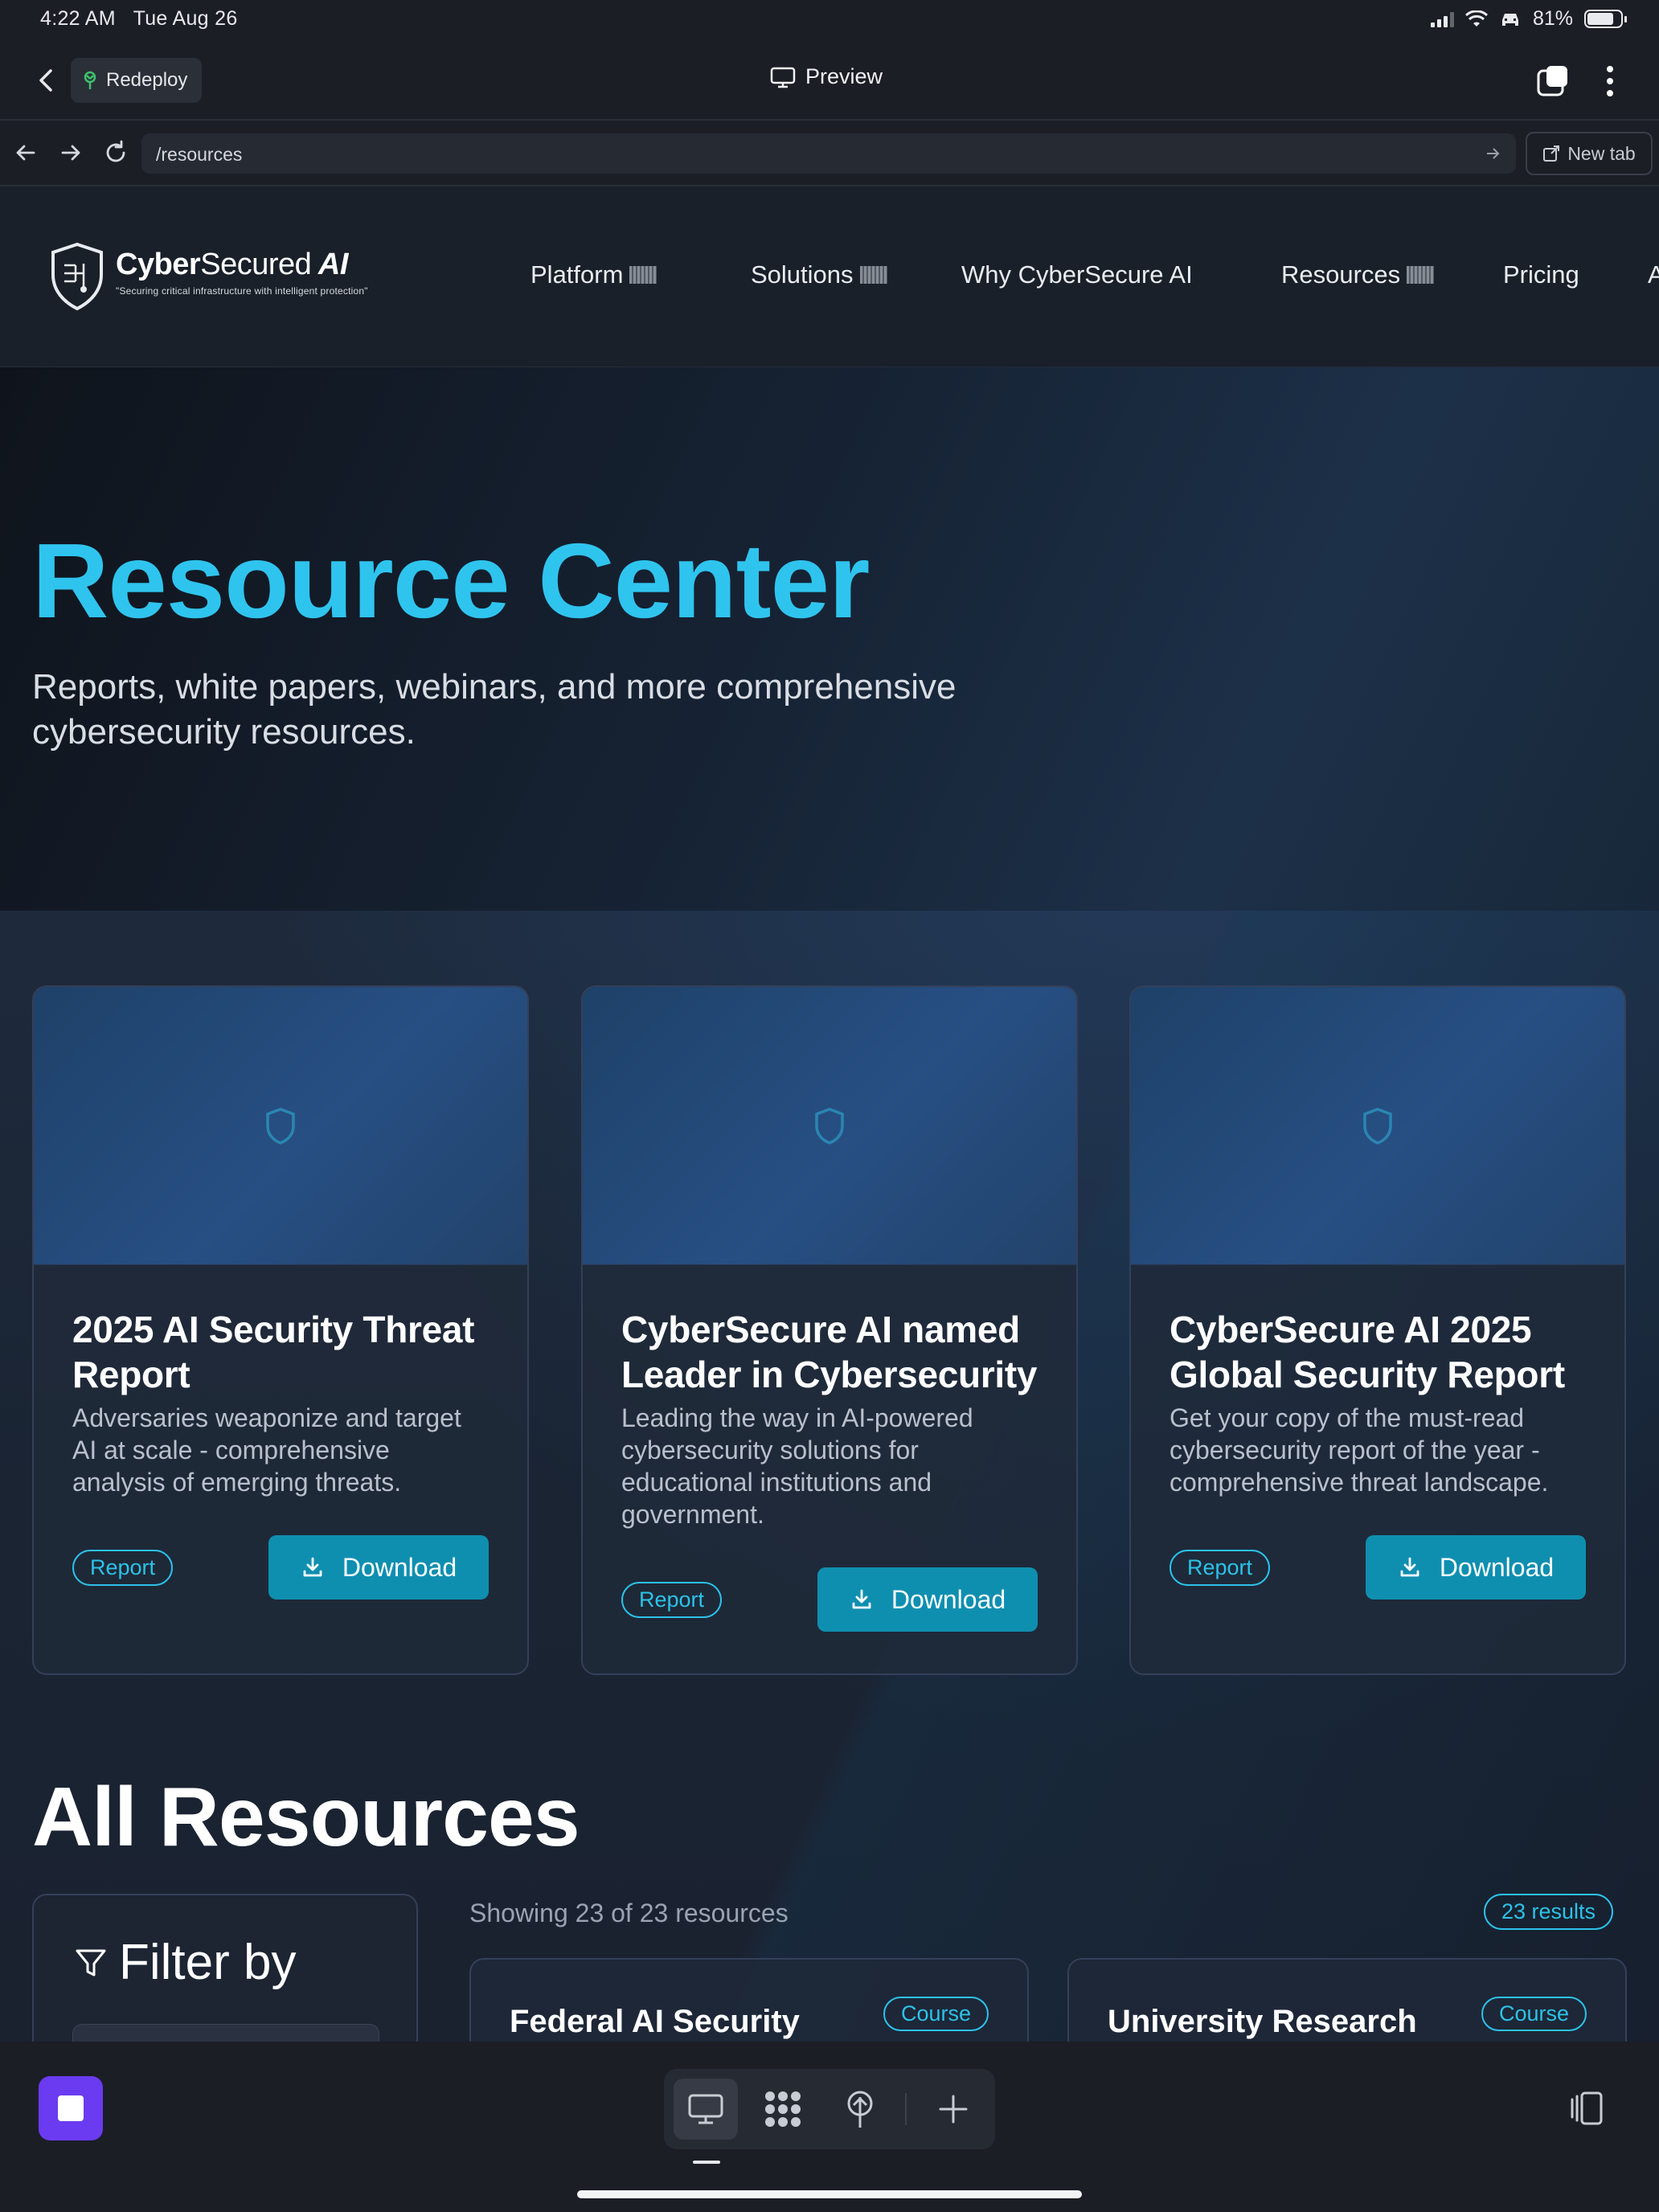 The image size is (1659, 2212). I want to click on more-options-icon, so click(1610, 81).